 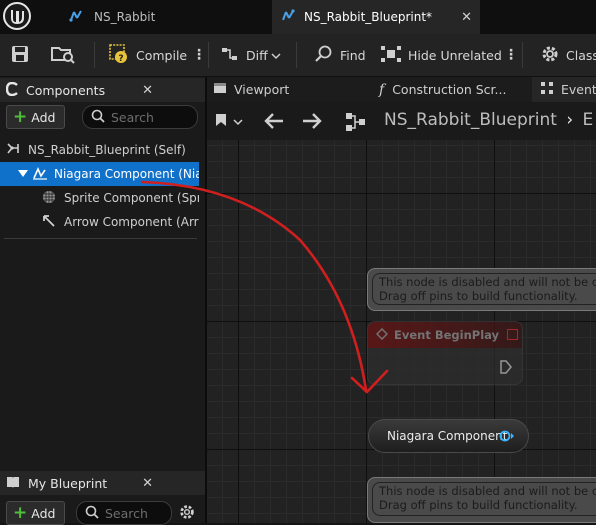 What do you see at coordinates (66, 90) in the screenshot?
I see `components-title: Components` at bounding box center [66, 90].